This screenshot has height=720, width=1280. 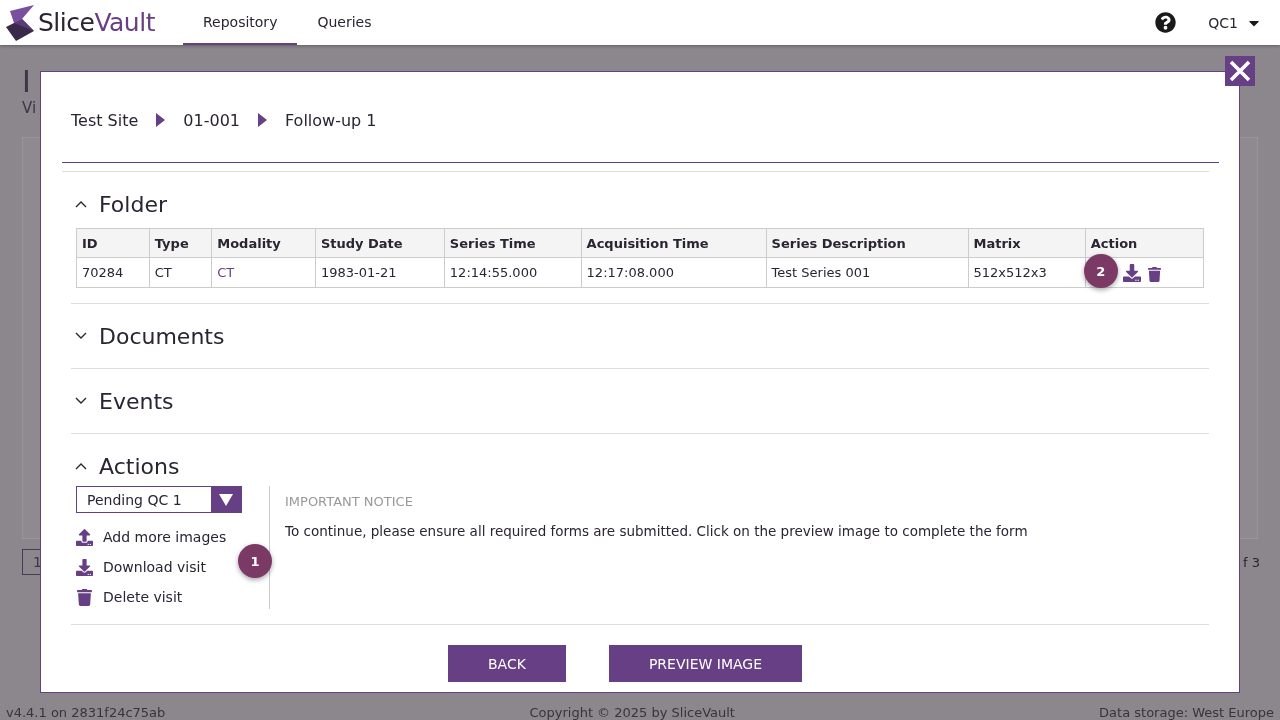 I want to click on user-name: QC1, so click(x=1223, y=22).